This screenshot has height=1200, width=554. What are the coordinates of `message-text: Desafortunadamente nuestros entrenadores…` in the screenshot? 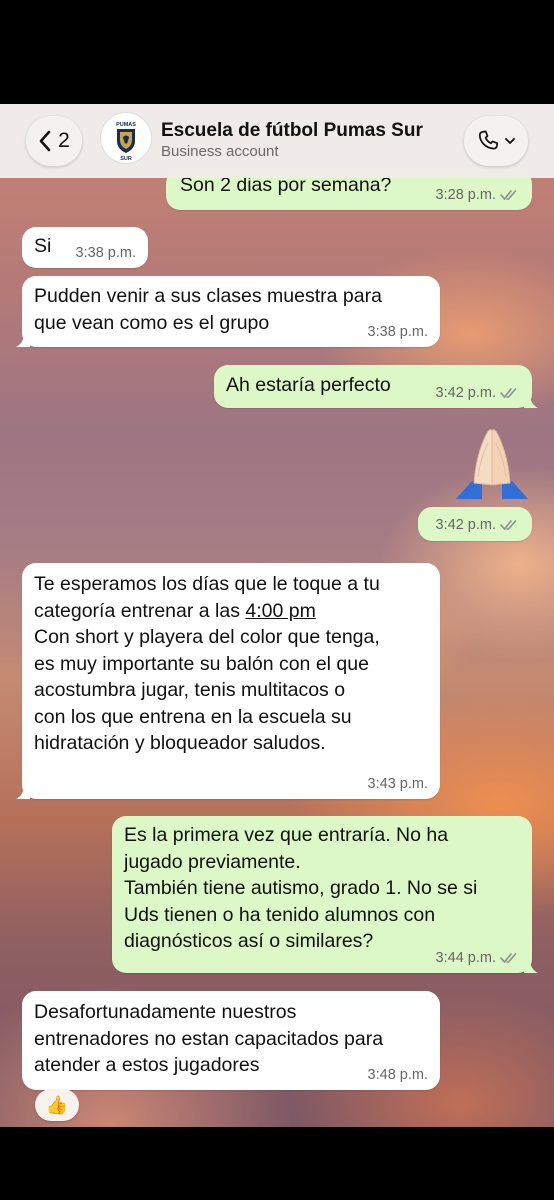 It's located at (209, 1038).